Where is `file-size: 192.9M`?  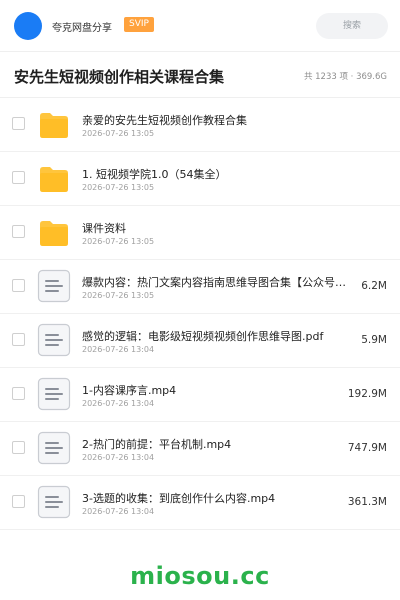
file-size: 192.9M is located at coordinates (367, 394).